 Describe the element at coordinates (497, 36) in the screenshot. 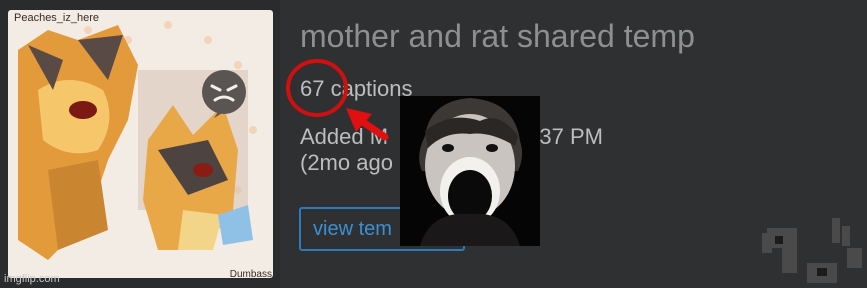

I see `template-title: mother and rat shared temp` at that location.